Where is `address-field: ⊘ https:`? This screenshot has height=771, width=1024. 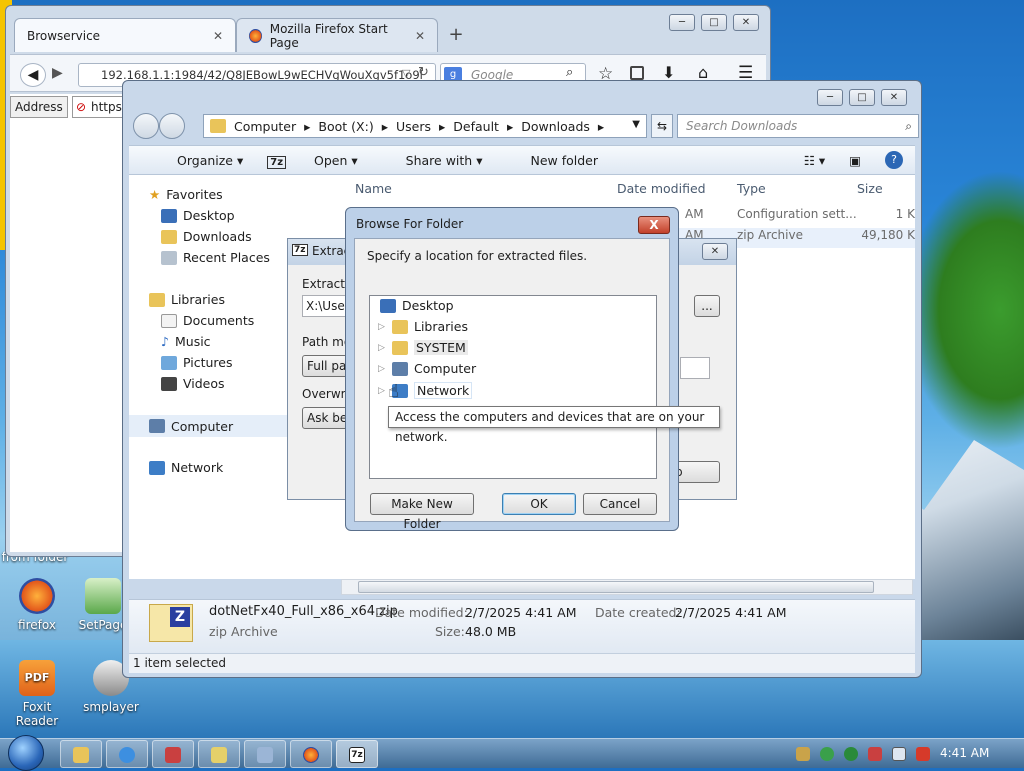 address-field: ⊘ https: is located at coordinates (100, 107).